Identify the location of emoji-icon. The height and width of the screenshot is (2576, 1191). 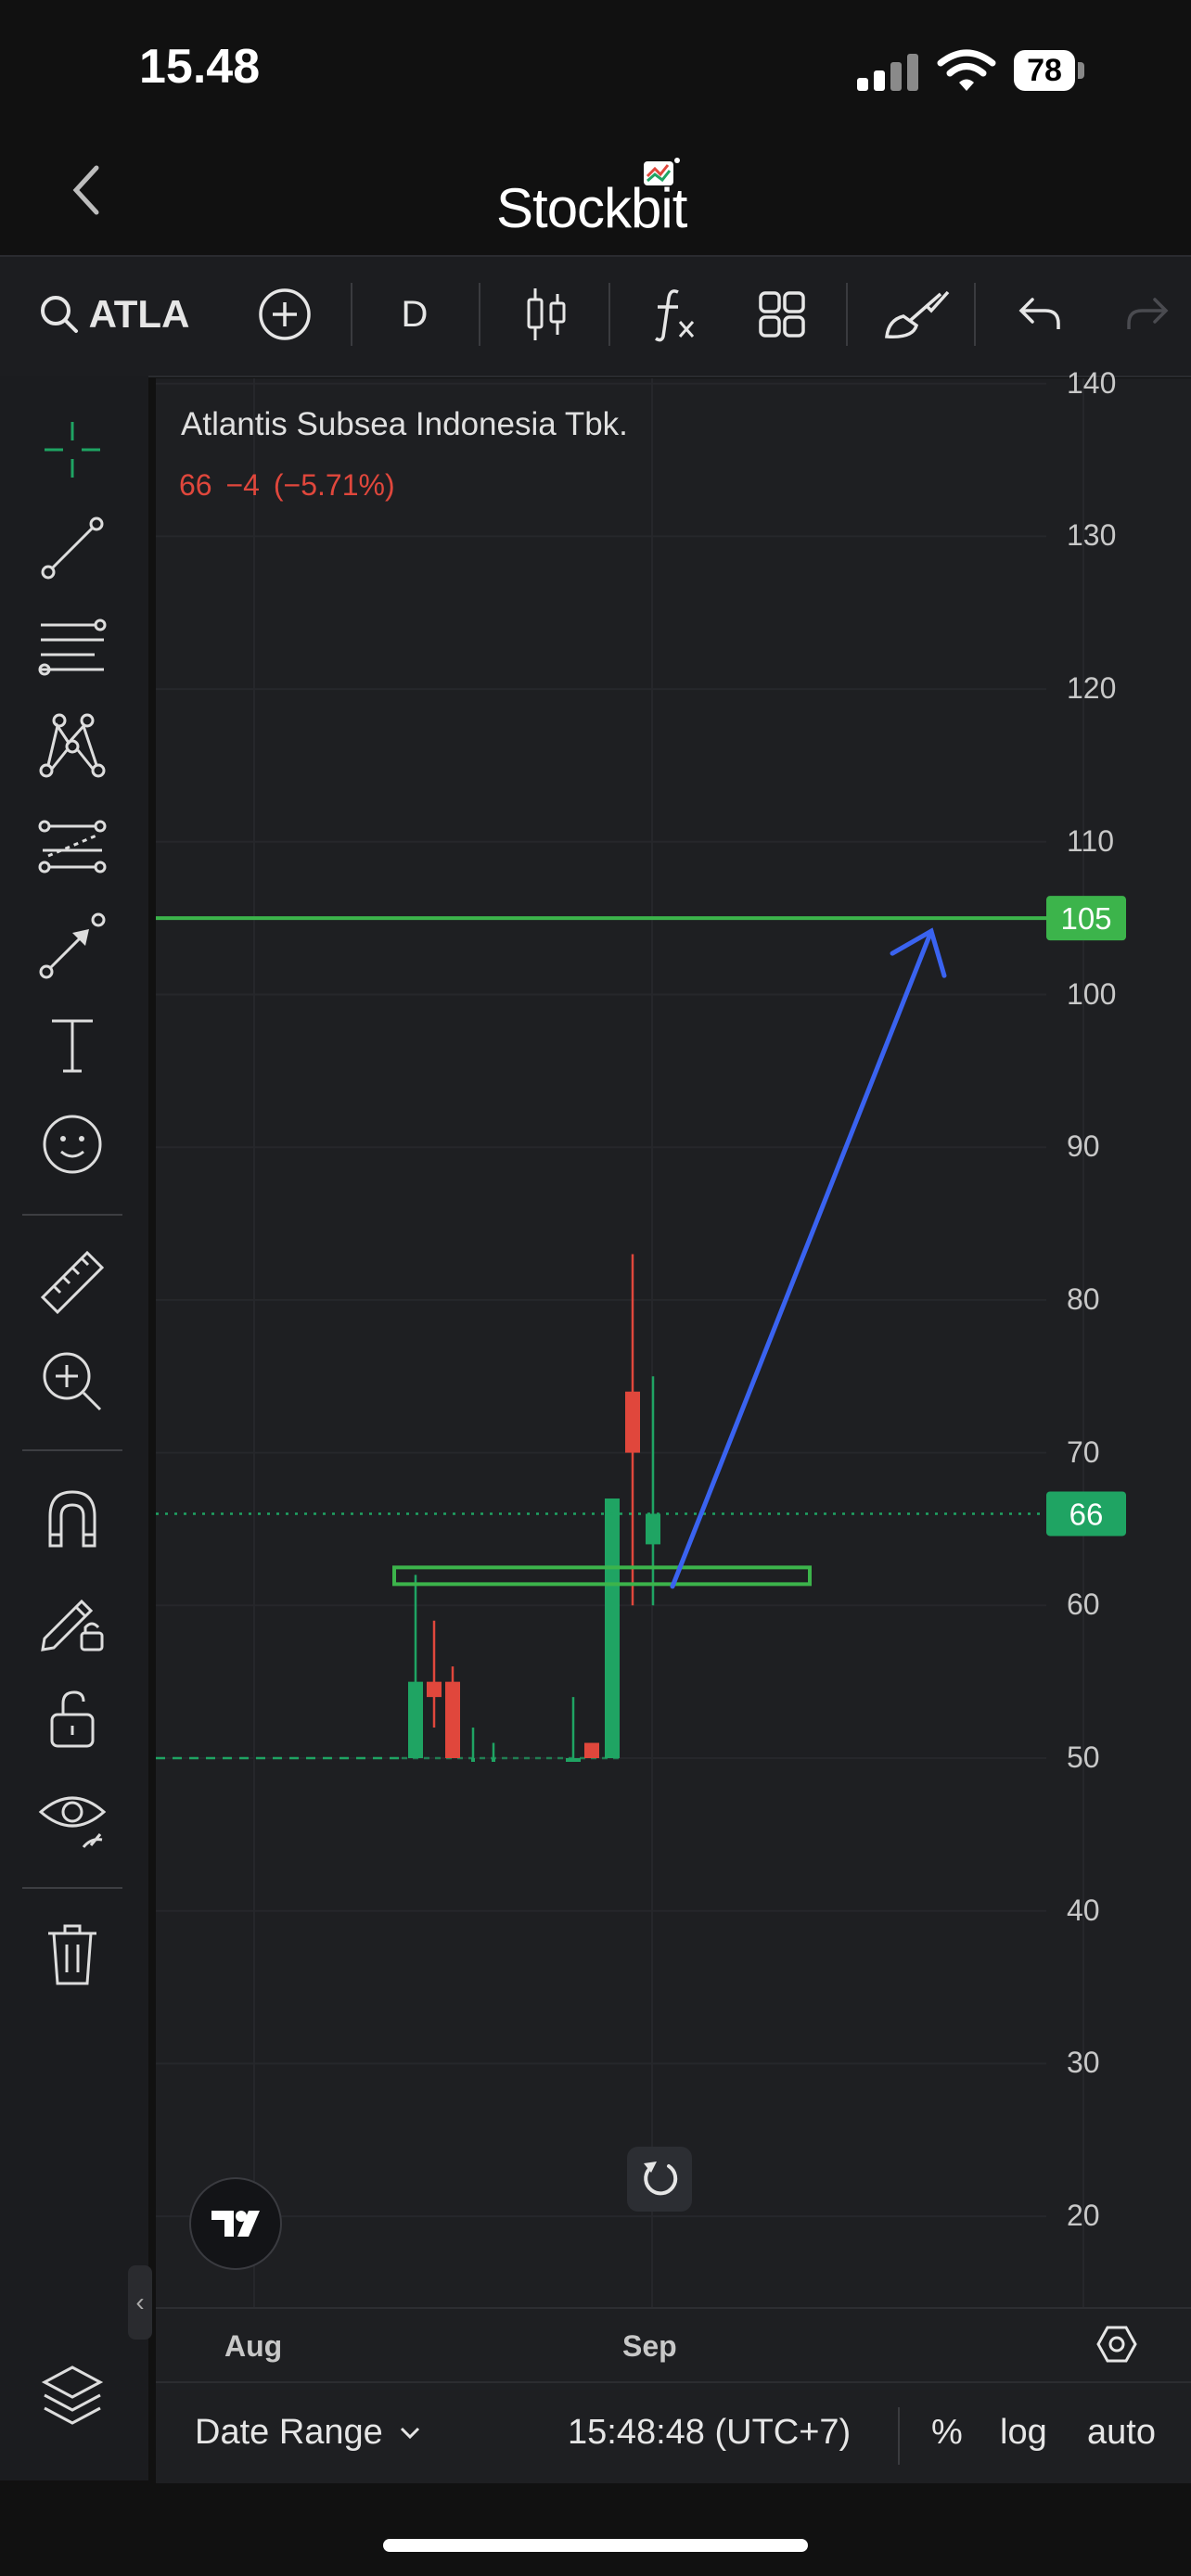
(72, 1144).